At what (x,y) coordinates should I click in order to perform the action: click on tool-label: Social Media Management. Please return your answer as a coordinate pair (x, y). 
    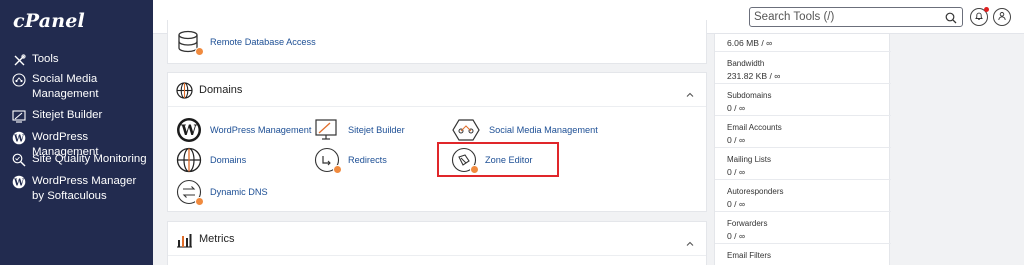
    Looking at the image, I should click on (543, 130).